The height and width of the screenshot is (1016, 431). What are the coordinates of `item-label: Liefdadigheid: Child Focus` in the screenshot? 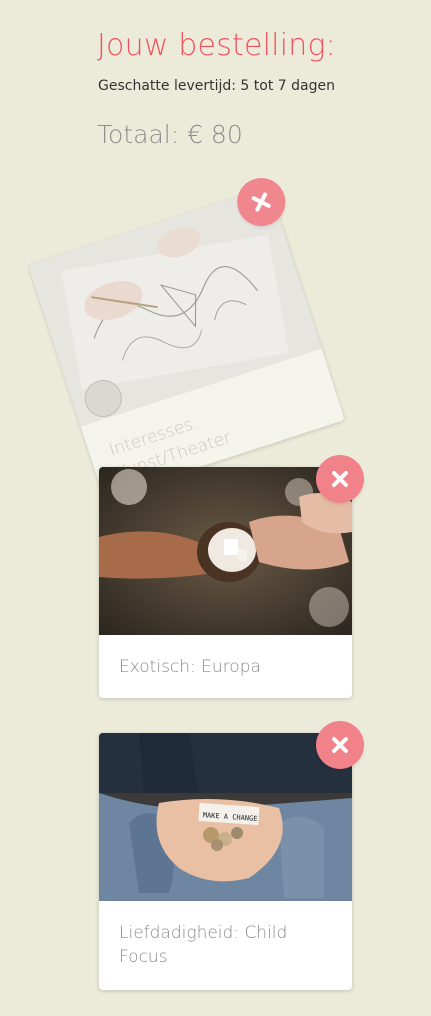 It's located at (203, 945).